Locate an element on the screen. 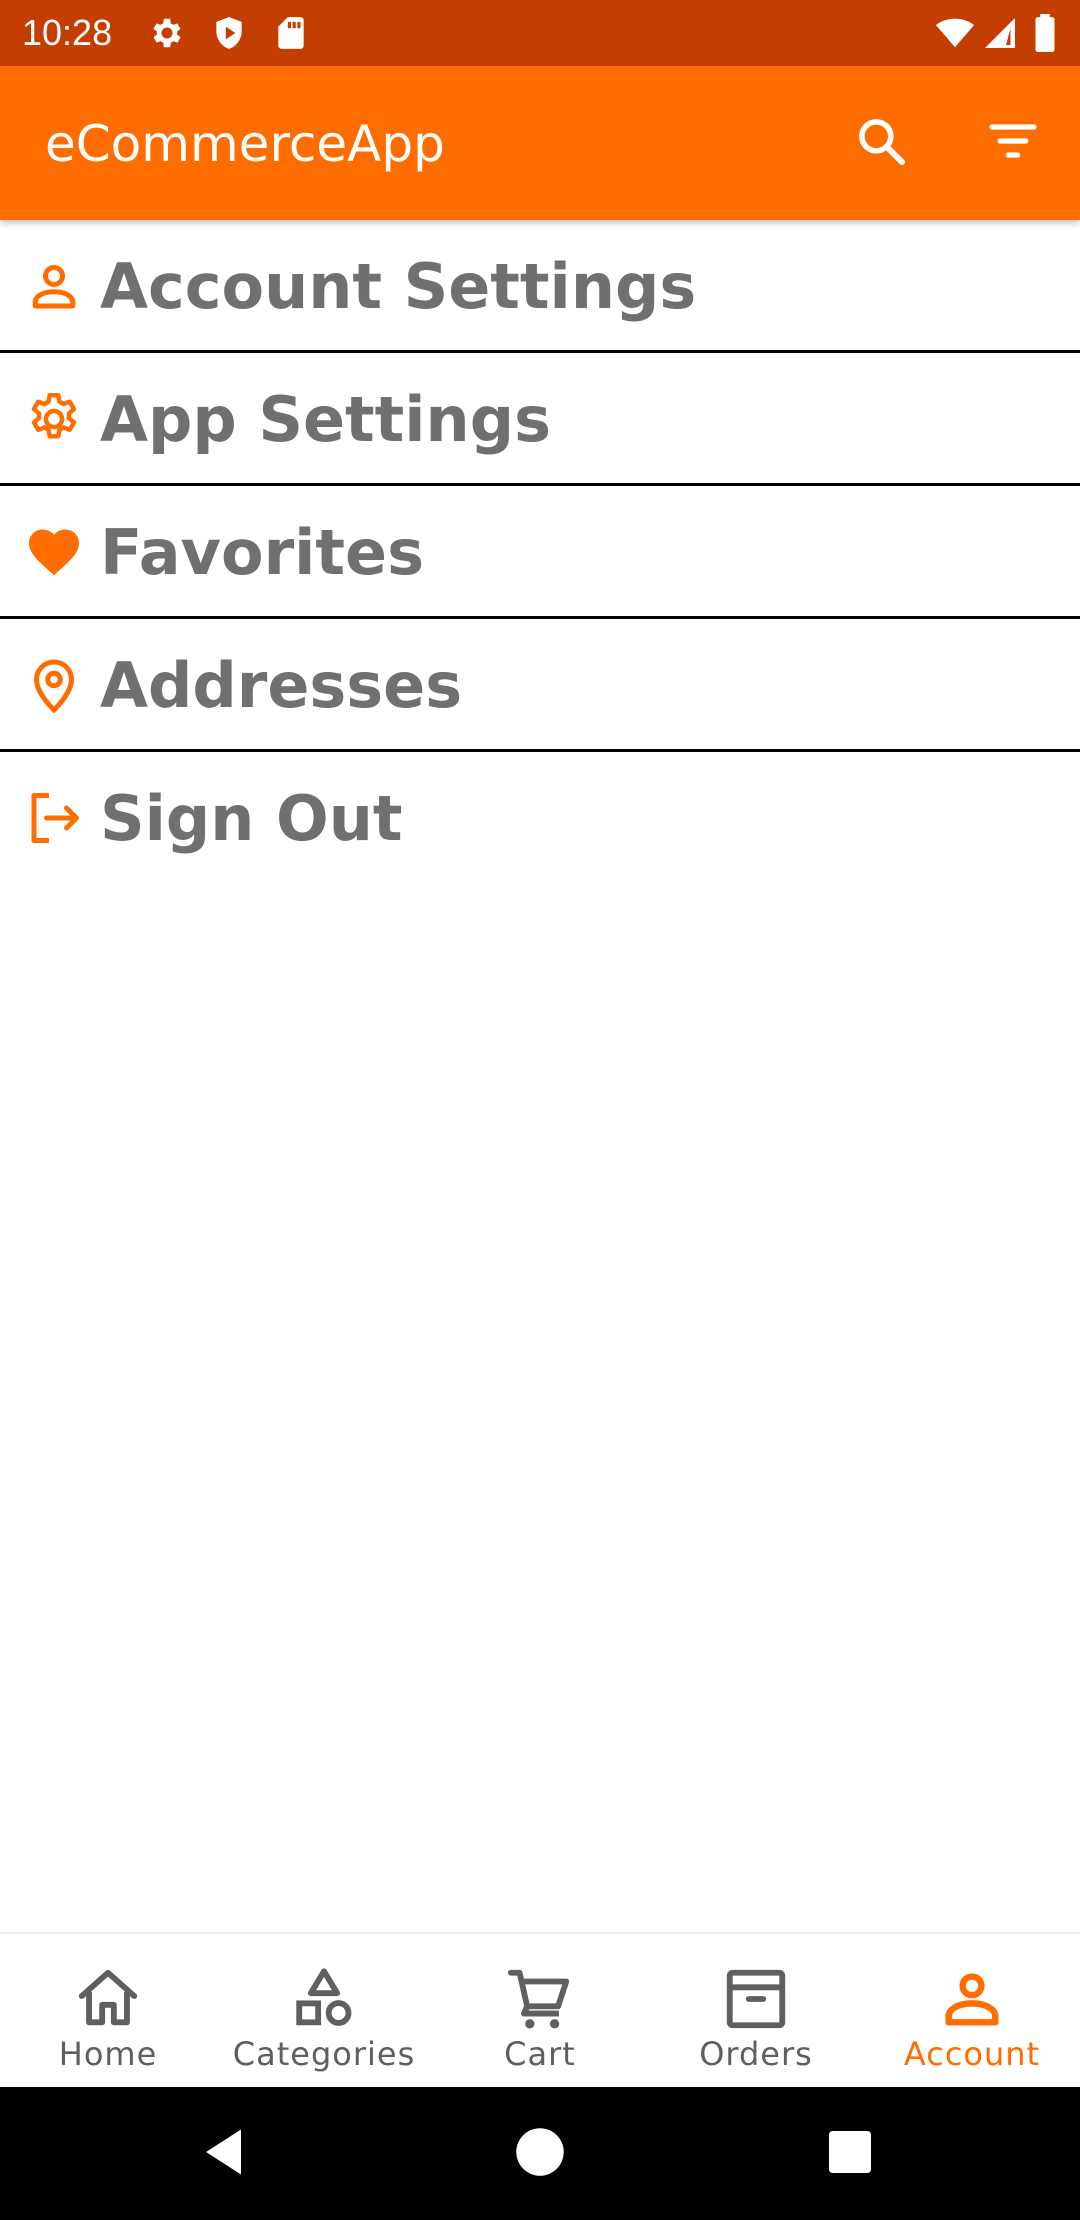 The width and height of the screenshot is (1080, 2220). nav-categories: Categories is located at coordinates (324, 2011).